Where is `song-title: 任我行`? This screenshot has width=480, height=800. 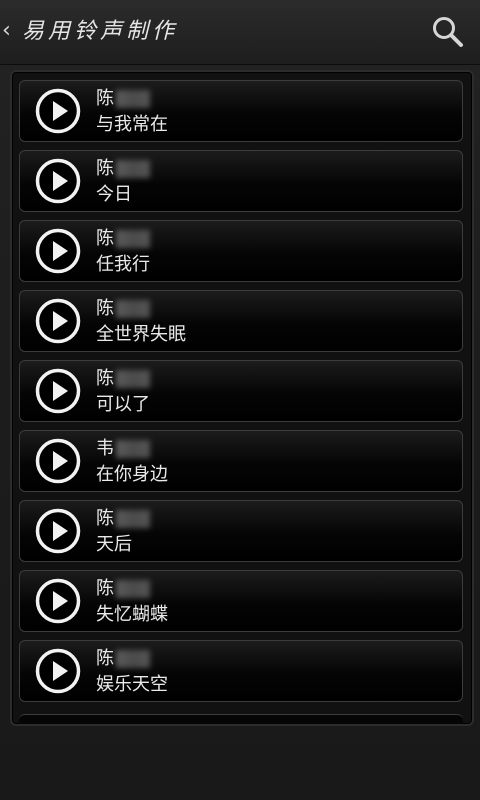
song-title: 任我行 is located at coordinates (123, 264).